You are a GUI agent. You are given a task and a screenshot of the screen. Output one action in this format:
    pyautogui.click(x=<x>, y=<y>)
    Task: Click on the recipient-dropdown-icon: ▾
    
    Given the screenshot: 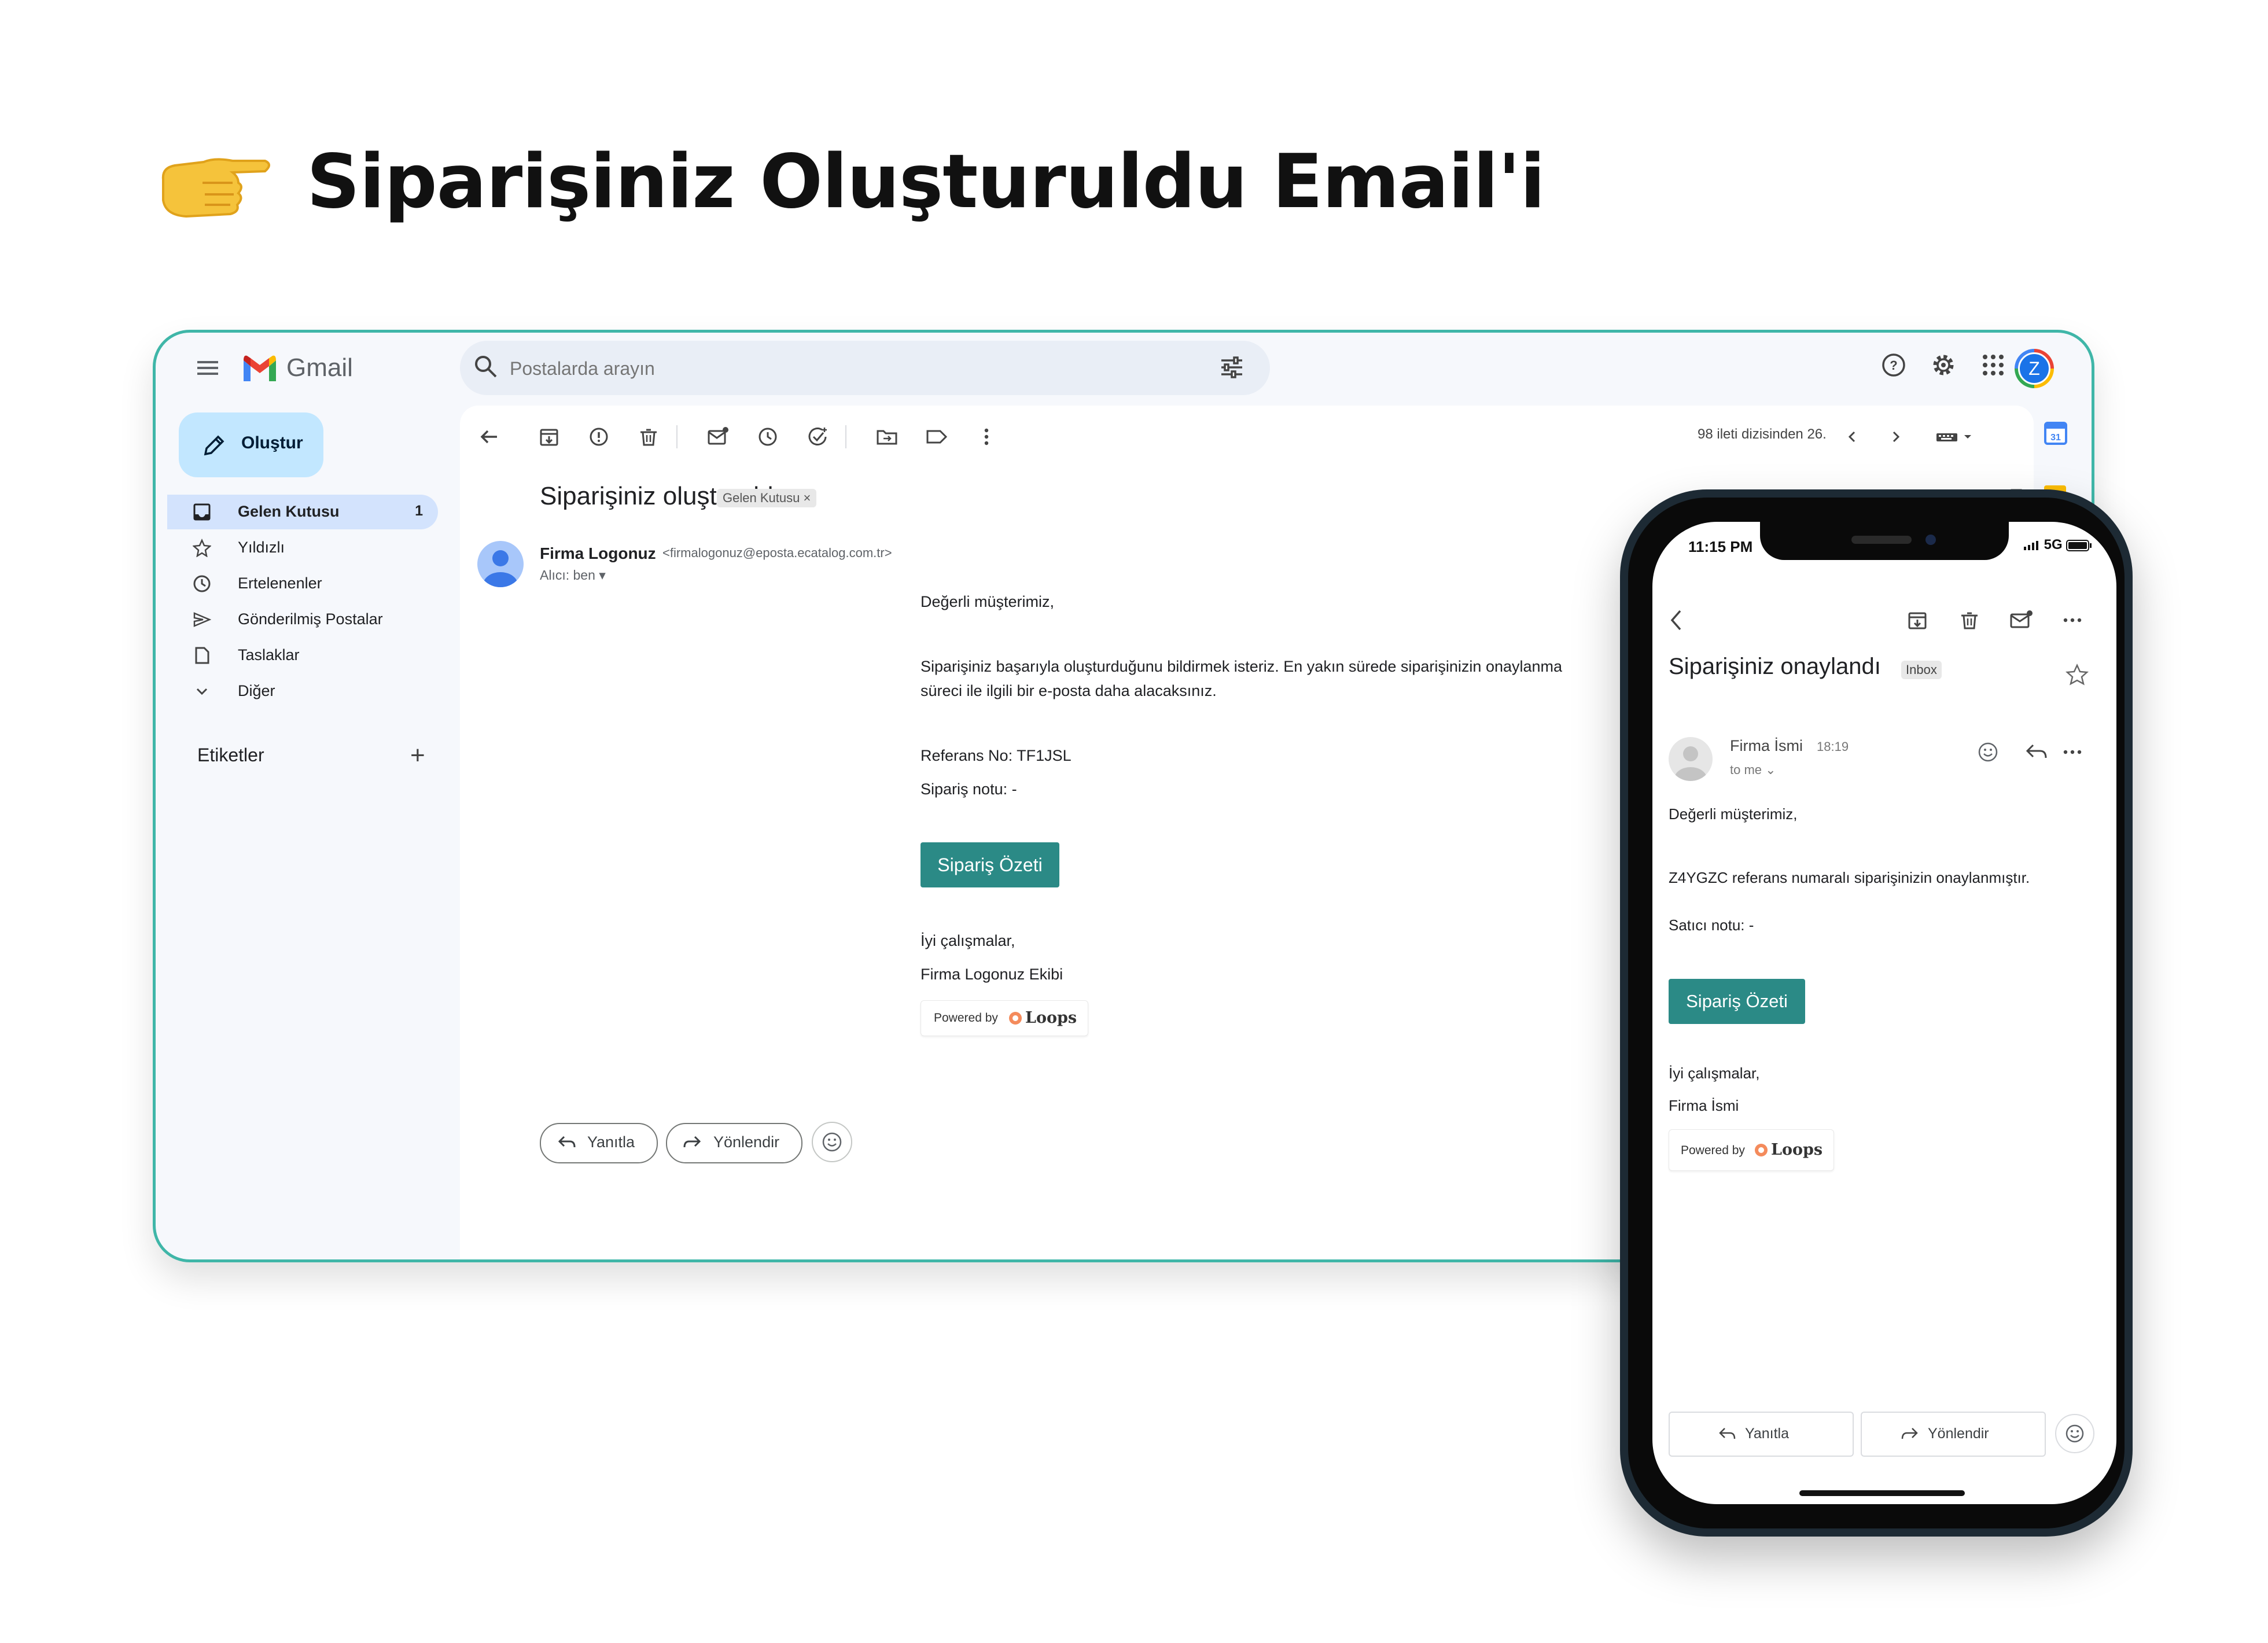 What is the action you would take?
    pyautogui.click(x=602, y=575)
    